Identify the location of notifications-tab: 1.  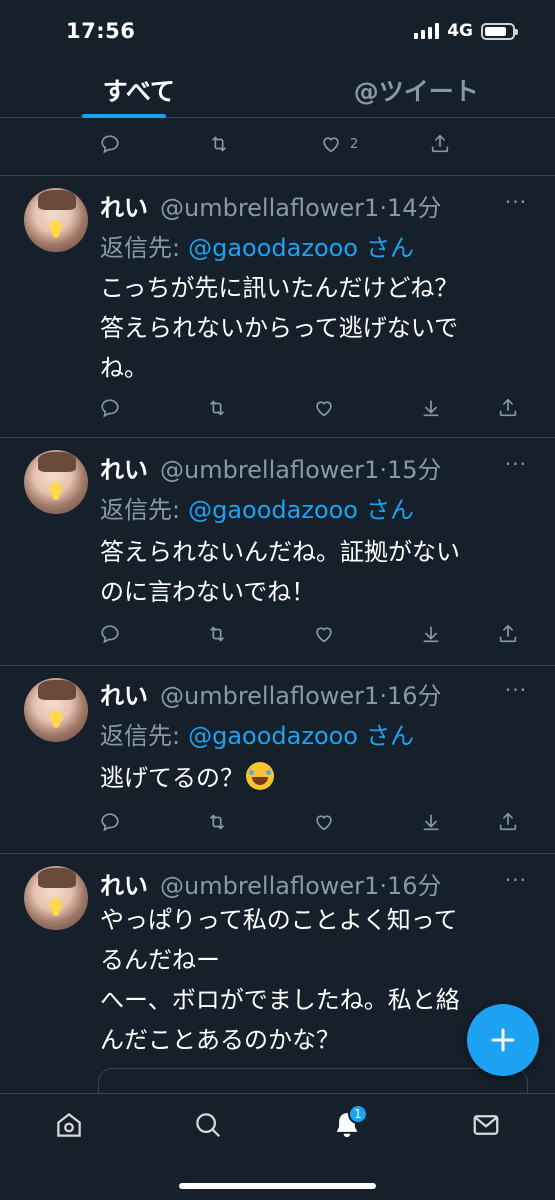
(350, 1122).